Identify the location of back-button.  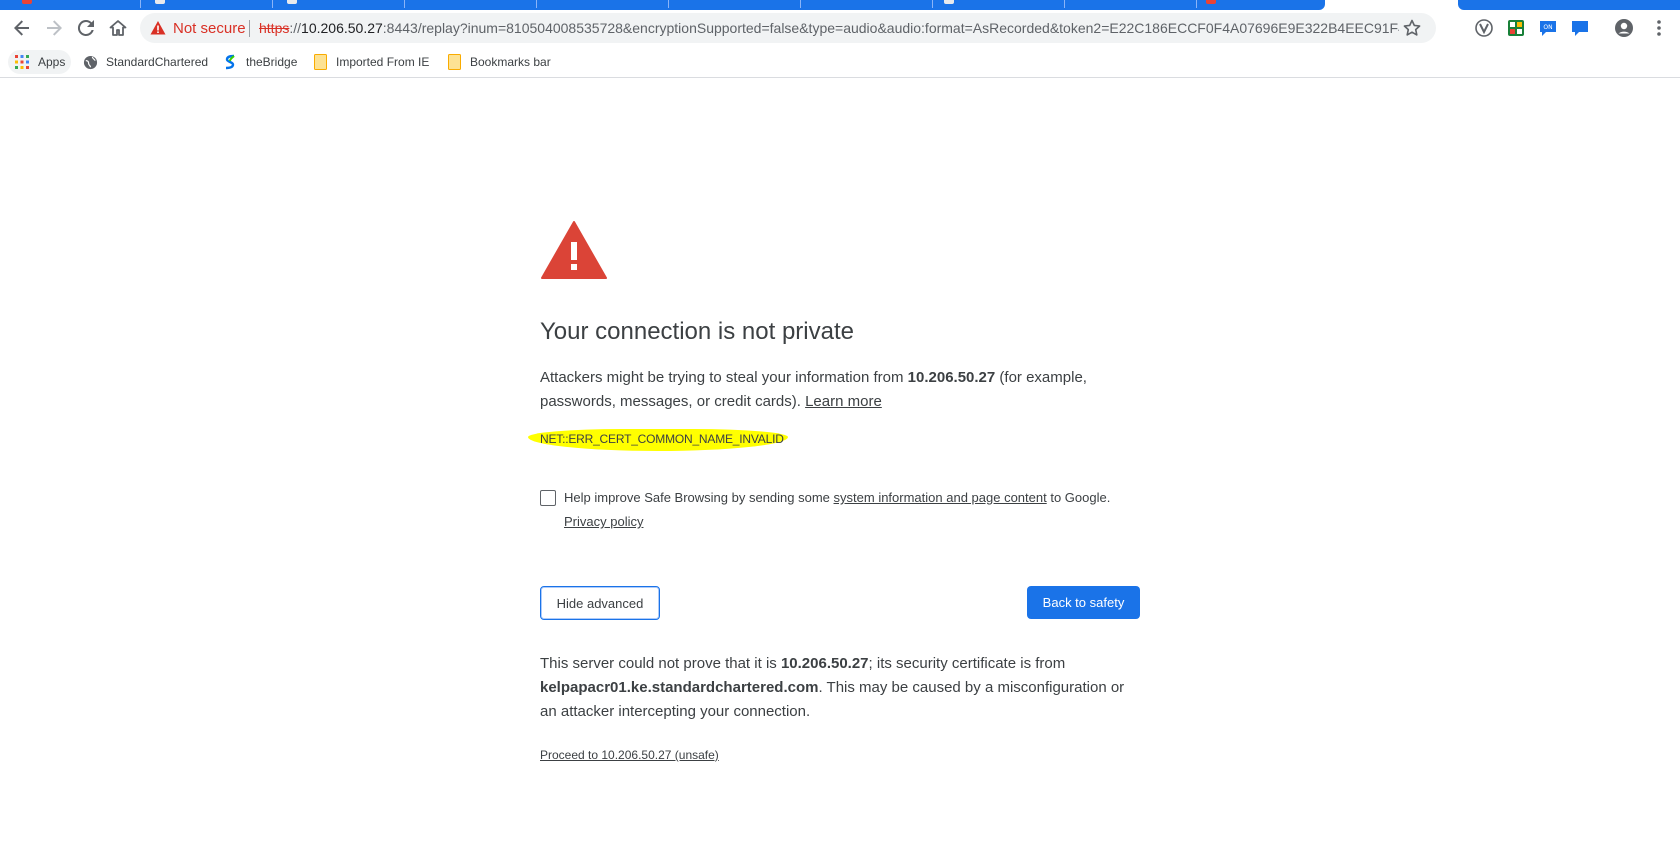
(22, 28).